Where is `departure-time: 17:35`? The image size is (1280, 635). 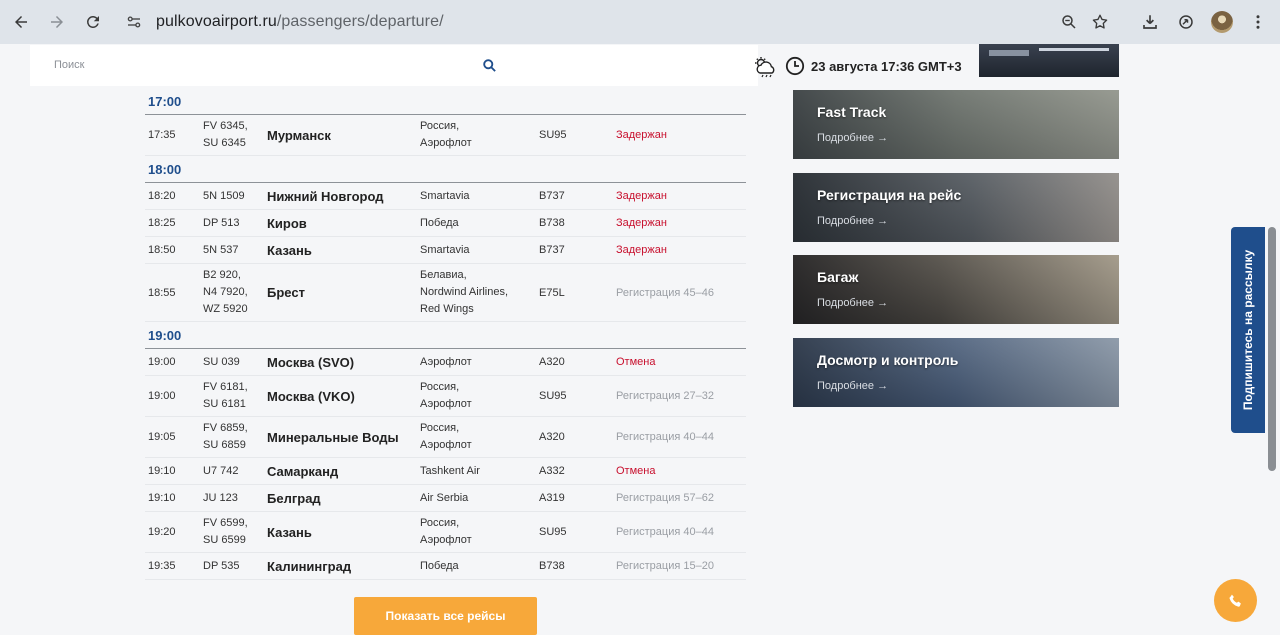 departure-time: 17:35 is located at coordinates (162, 135).